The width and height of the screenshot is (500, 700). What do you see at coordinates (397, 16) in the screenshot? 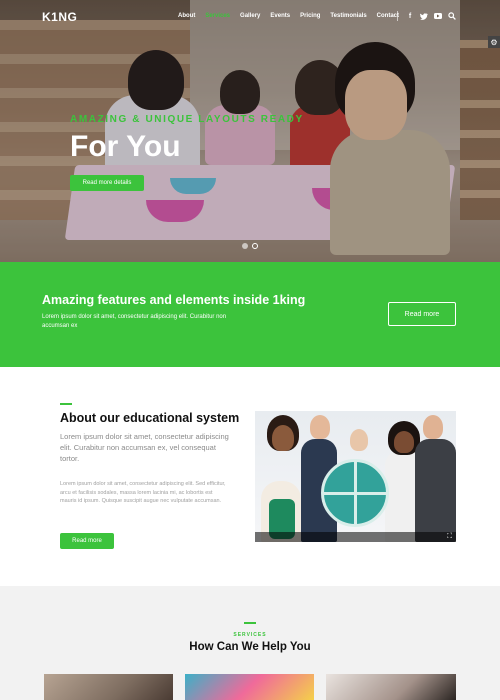
I see `nav-divider` at bounding box center [397, 16].